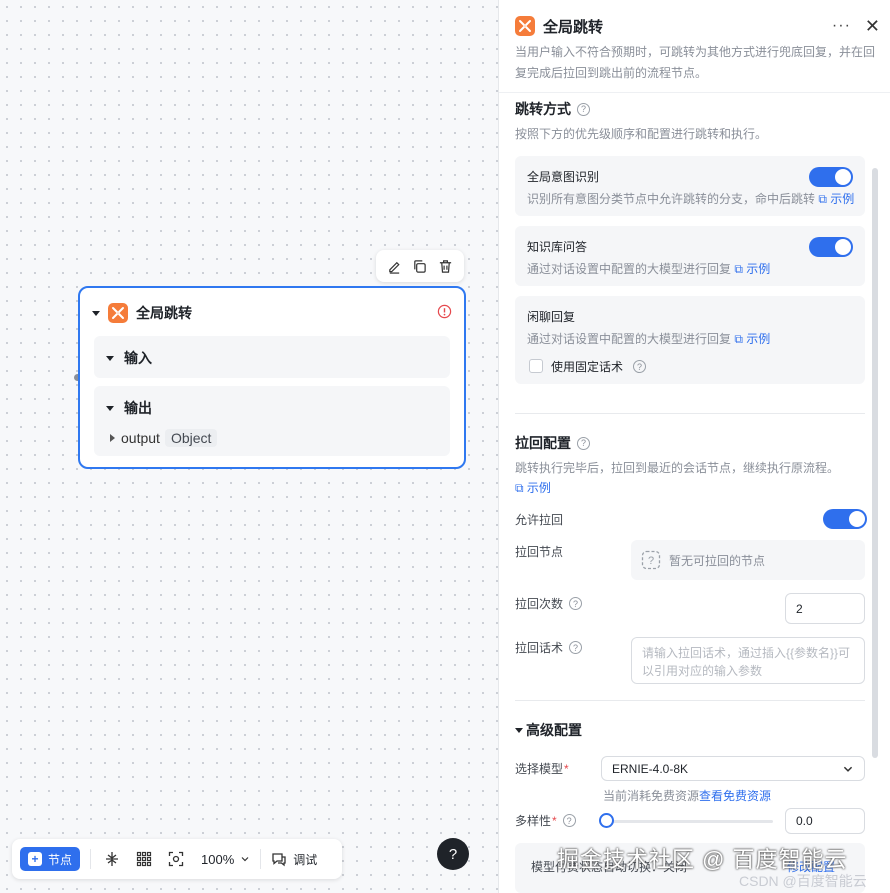 The height and width of the screenshot is (893, 890). I want to click on card-title: 全局意图识别, so click(563, 177).